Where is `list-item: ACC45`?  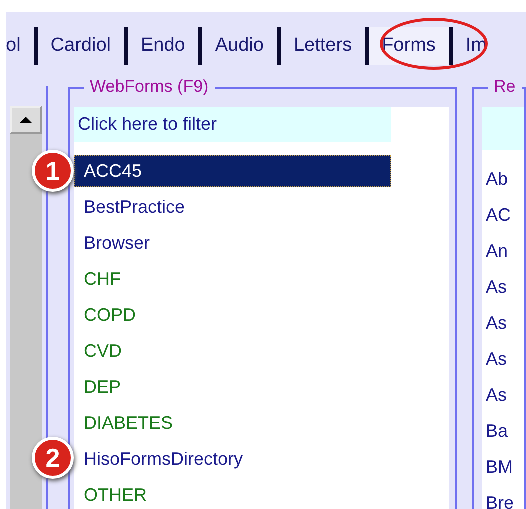
list-item: ACC45 is located at coordinates (232, 171).